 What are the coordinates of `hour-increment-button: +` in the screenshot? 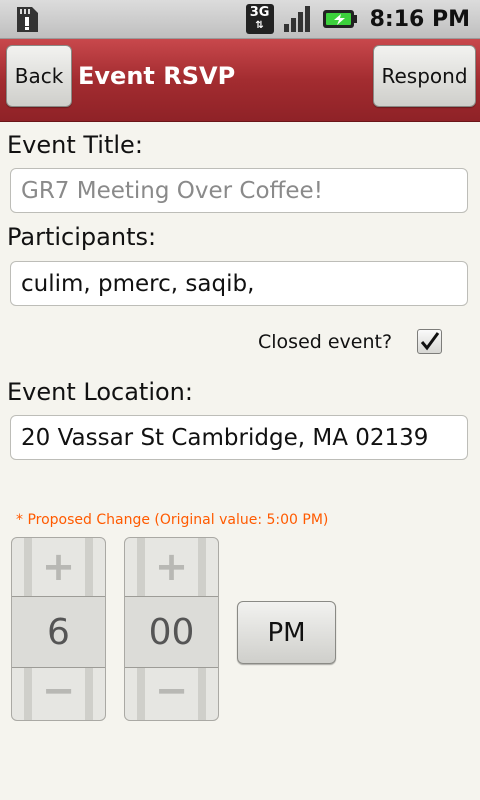 It's located at (58, 567).